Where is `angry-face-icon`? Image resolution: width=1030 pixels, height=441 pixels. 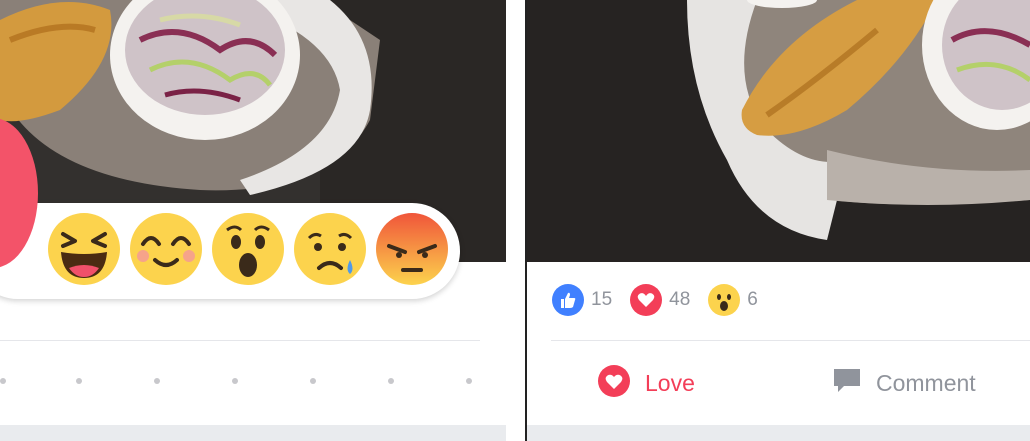 angry-face-icon is located at coordinates (412, 249).